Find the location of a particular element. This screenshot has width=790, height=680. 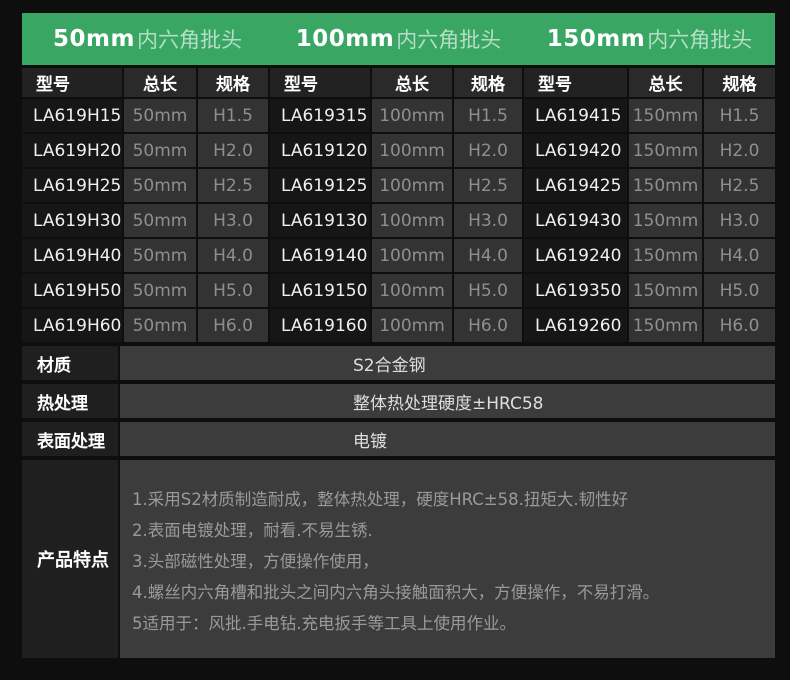

size-header-150mm: 150mm 内六角批头 is located at coordinates (649, 39).